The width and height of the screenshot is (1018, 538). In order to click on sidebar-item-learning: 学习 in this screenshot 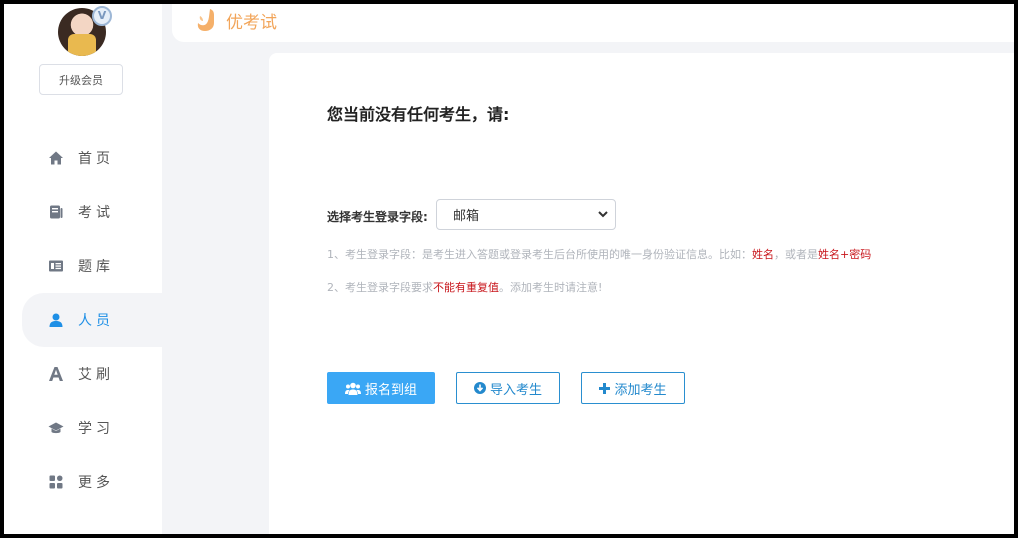, I will do `click(83, 428)`.